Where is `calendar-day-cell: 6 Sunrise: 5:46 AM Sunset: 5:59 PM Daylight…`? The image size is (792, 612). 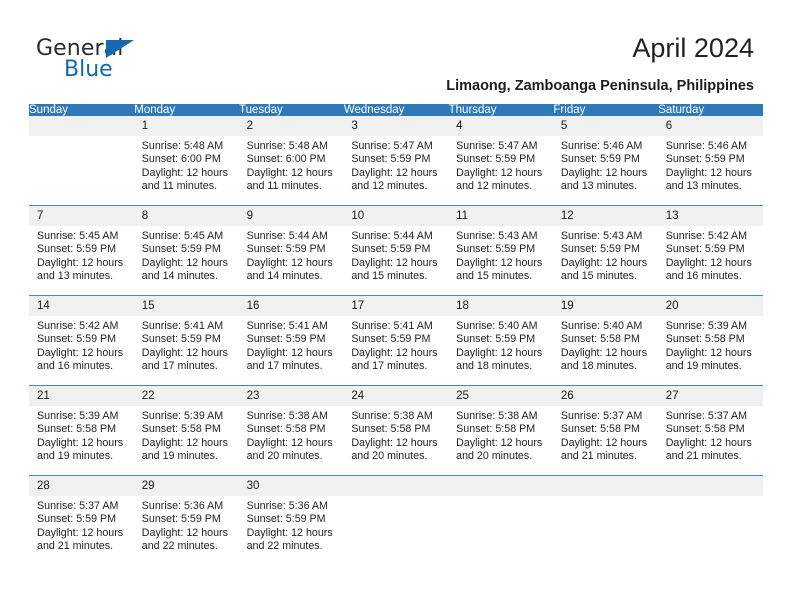 calendar-day-cell: 6 Sunrise: 5:46 AM Sunset: 5:59 PM Daylight… is located at coordinates (710, 161).